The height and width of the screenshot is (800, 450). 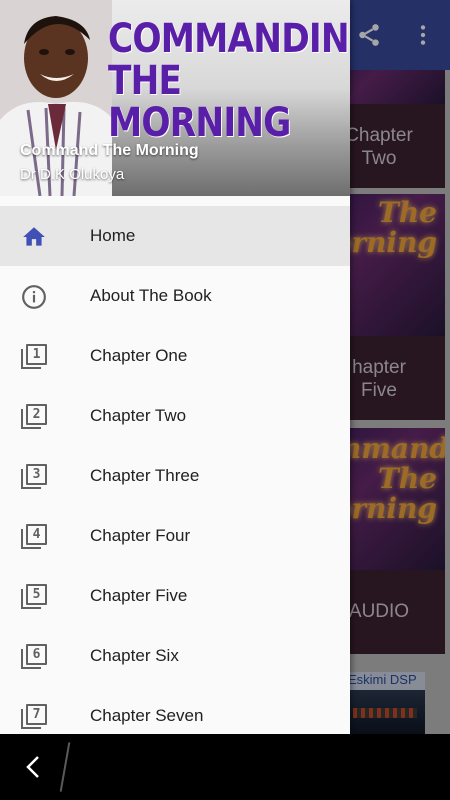 What do you see at coordinates (36, 354) in the screenshot?
I see `chapter-number: 1` at bounding box center [36, 354].